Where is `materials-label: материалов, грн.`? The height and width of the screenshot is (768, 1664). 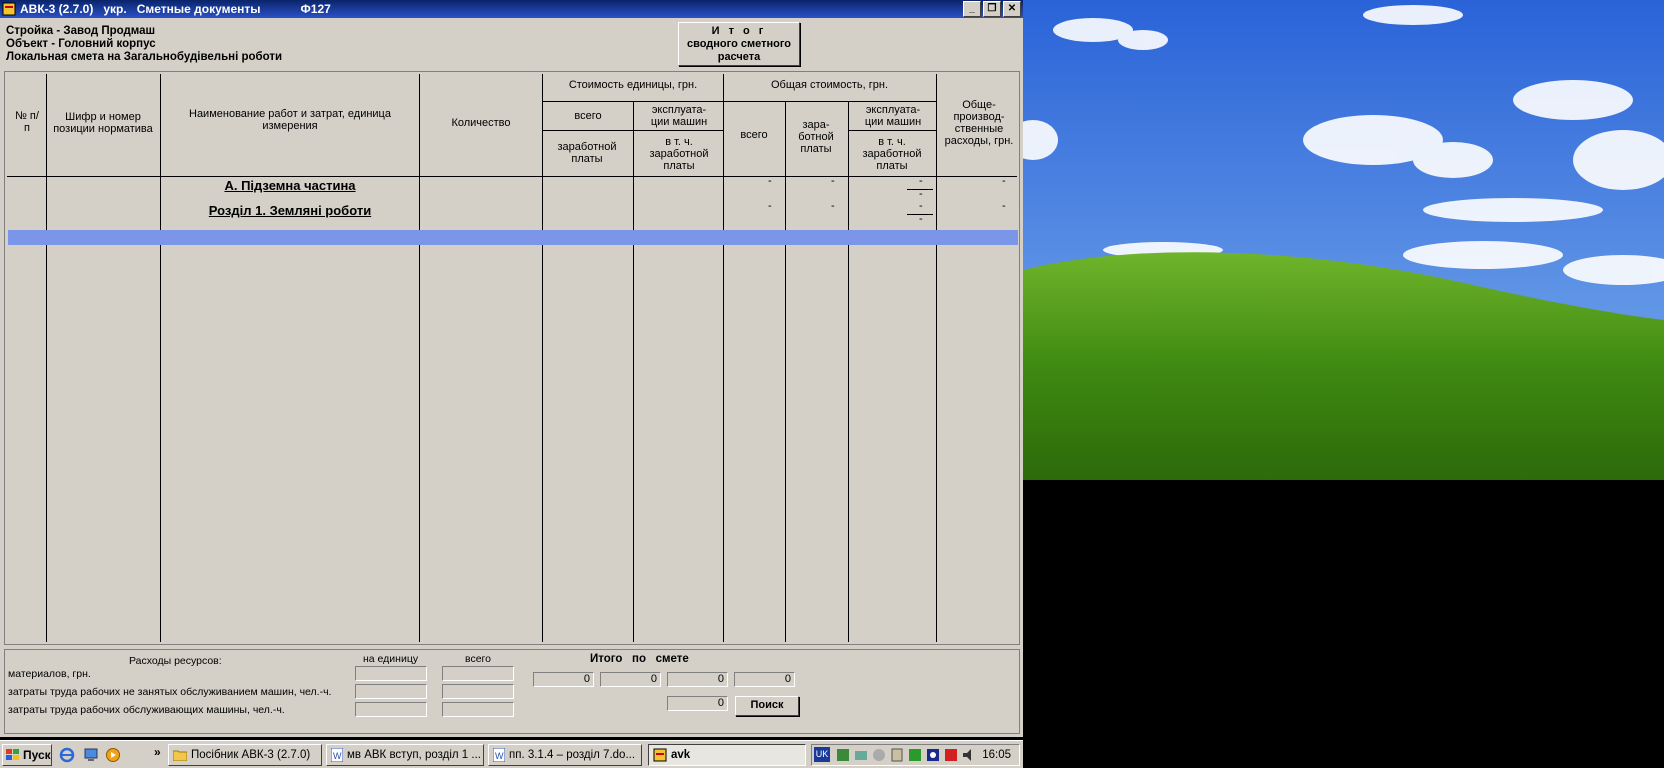 materials-label: материалов, грн. is located at coordinates (49, 674).